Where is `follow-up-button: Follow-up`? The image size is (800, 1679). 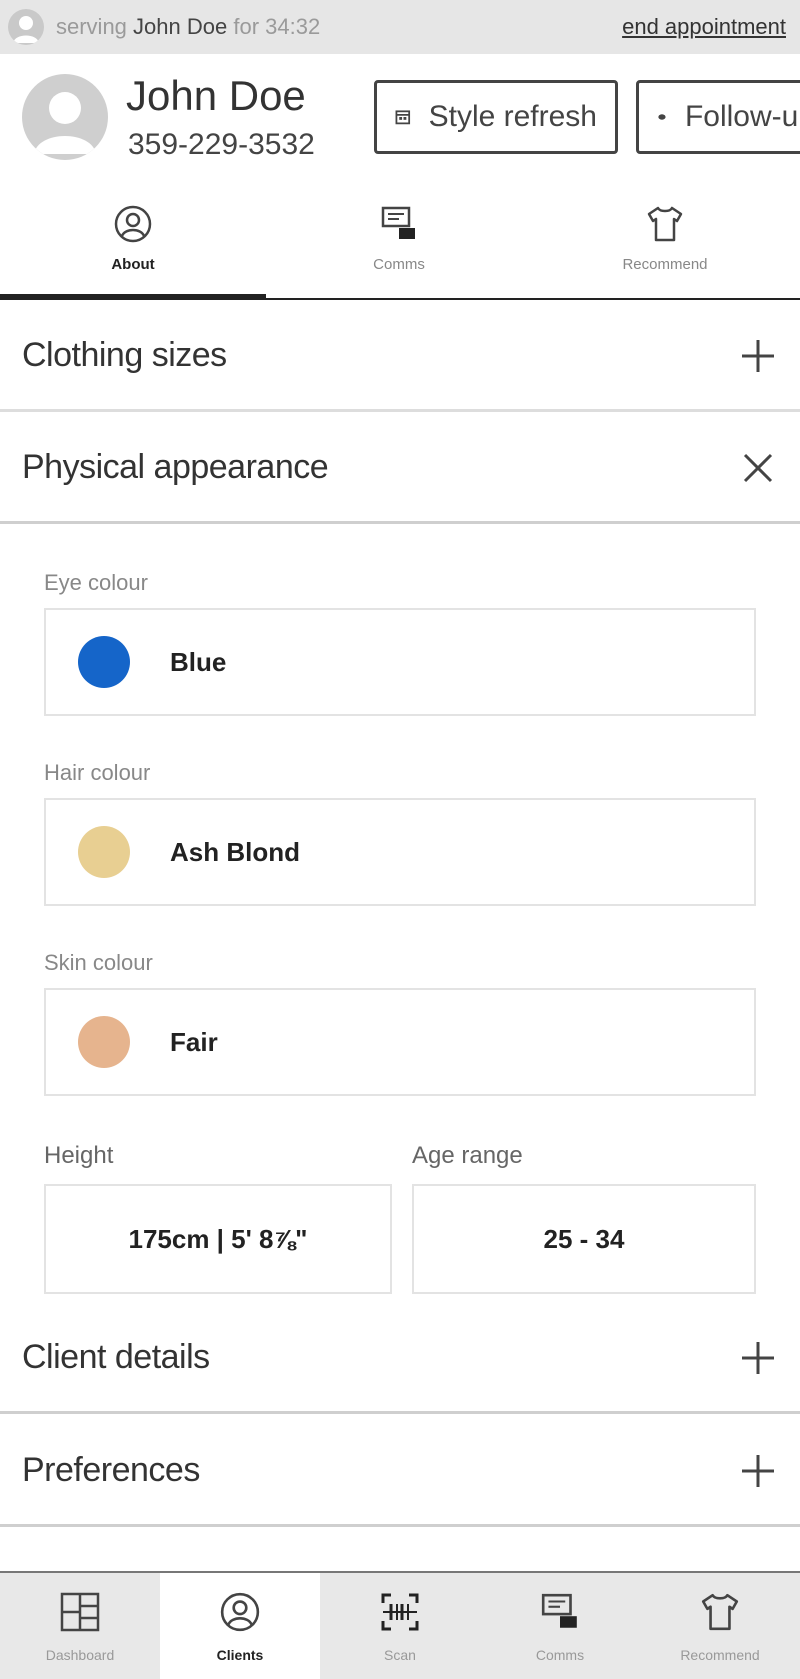
follow-up-button: Follow-up is located at coordinates (718, 117).